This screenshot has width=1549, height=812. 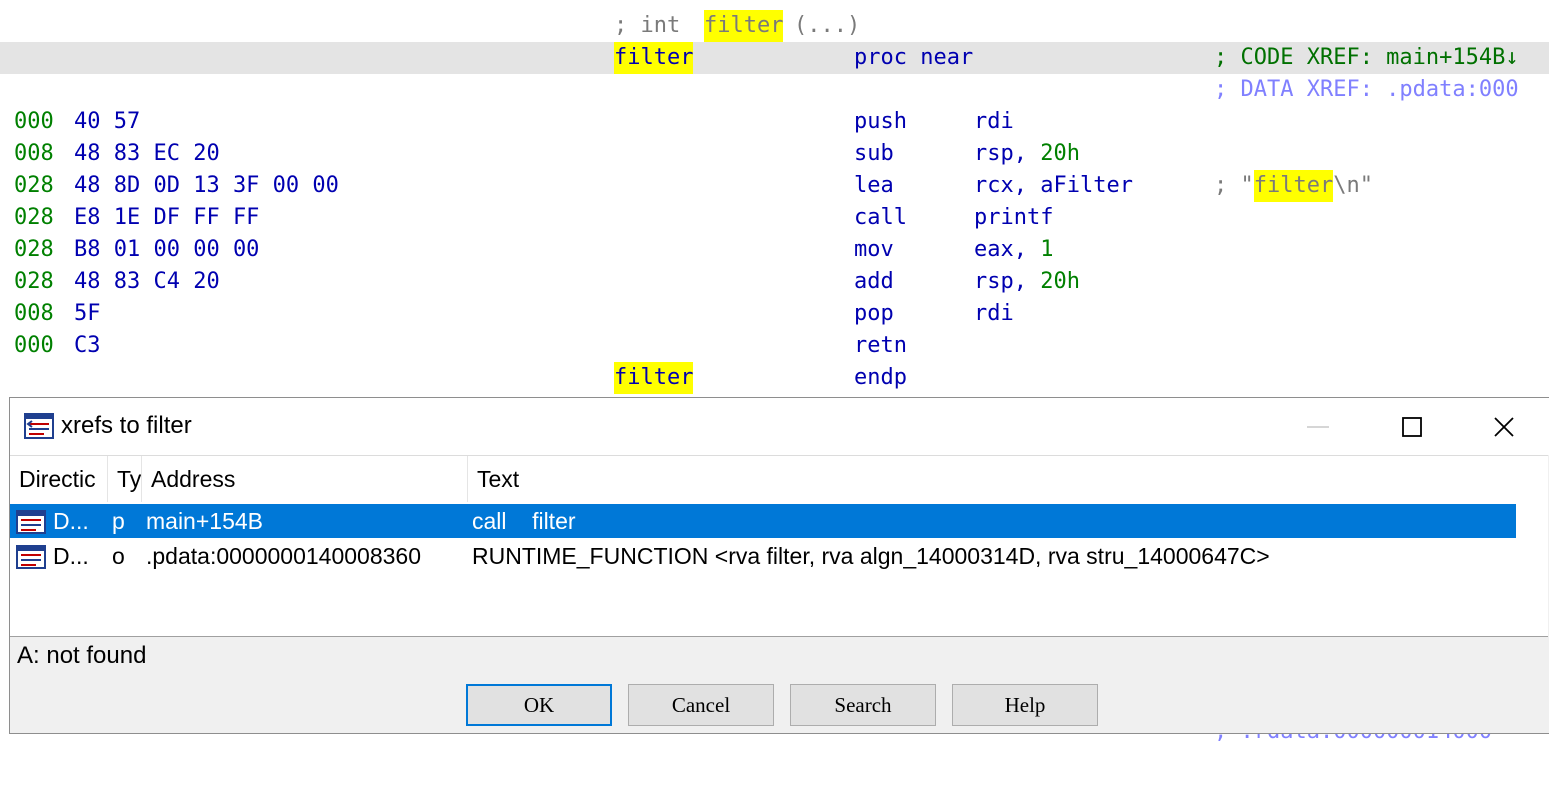 I want to click on proc-start-line: filter proc near ; CODE XREF: main+154B↓, so click(x=774, y=58).